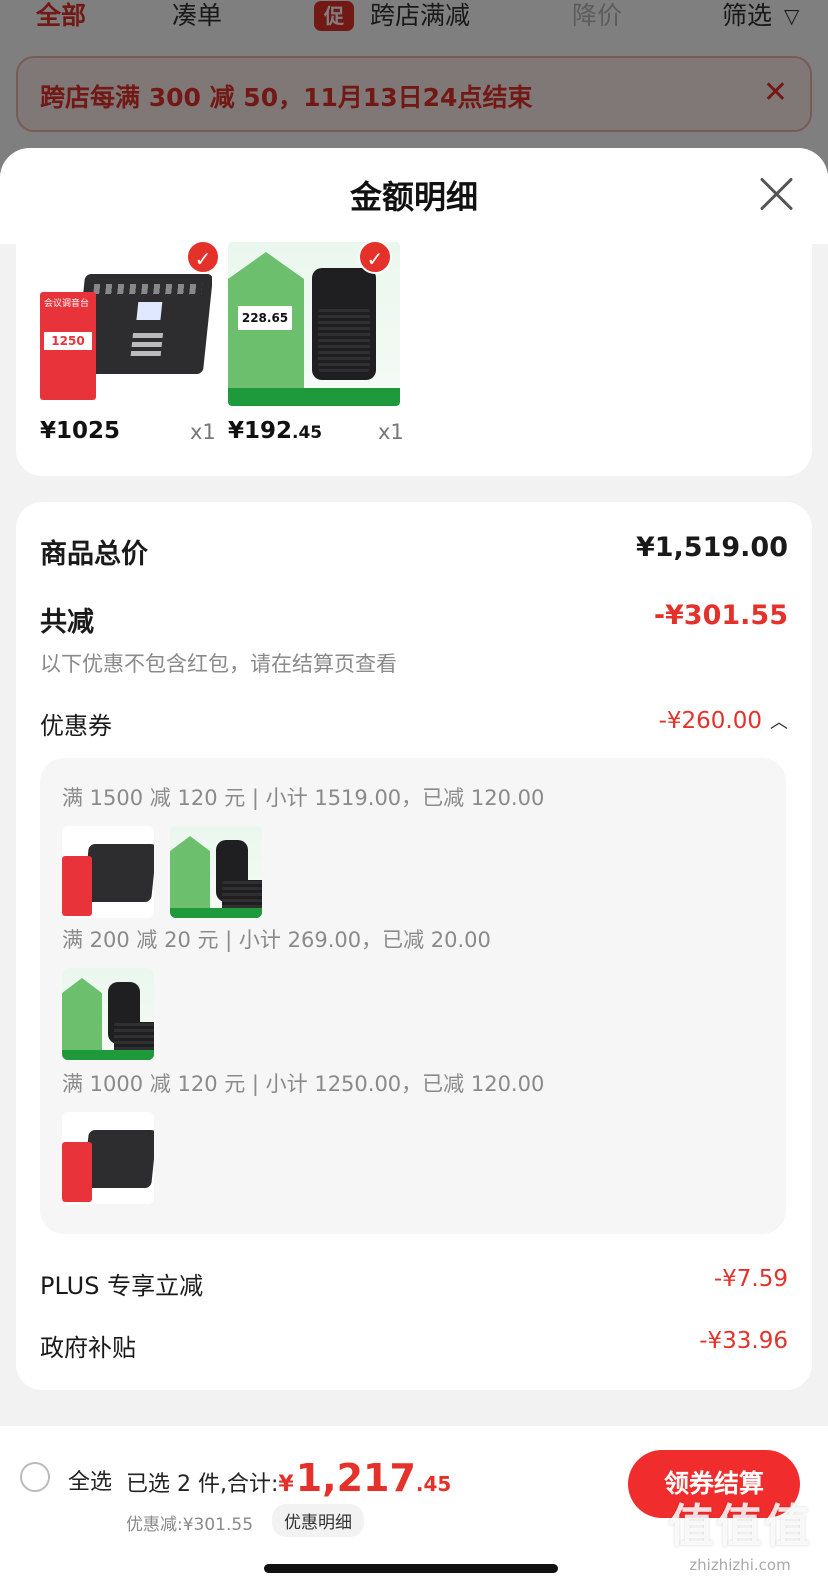 This screenshot has width=828, height=1584. I want to click on coupon-rule: 满 1500 减 120 元 | 小计 1519.00，已减 120.00, so click(303, 798).